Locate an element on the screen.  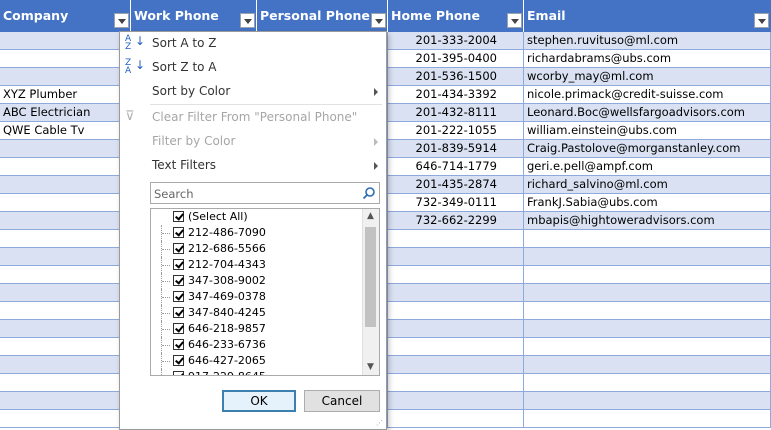
table-cell: 201-434-3392 is located at coordinates (456, 95).